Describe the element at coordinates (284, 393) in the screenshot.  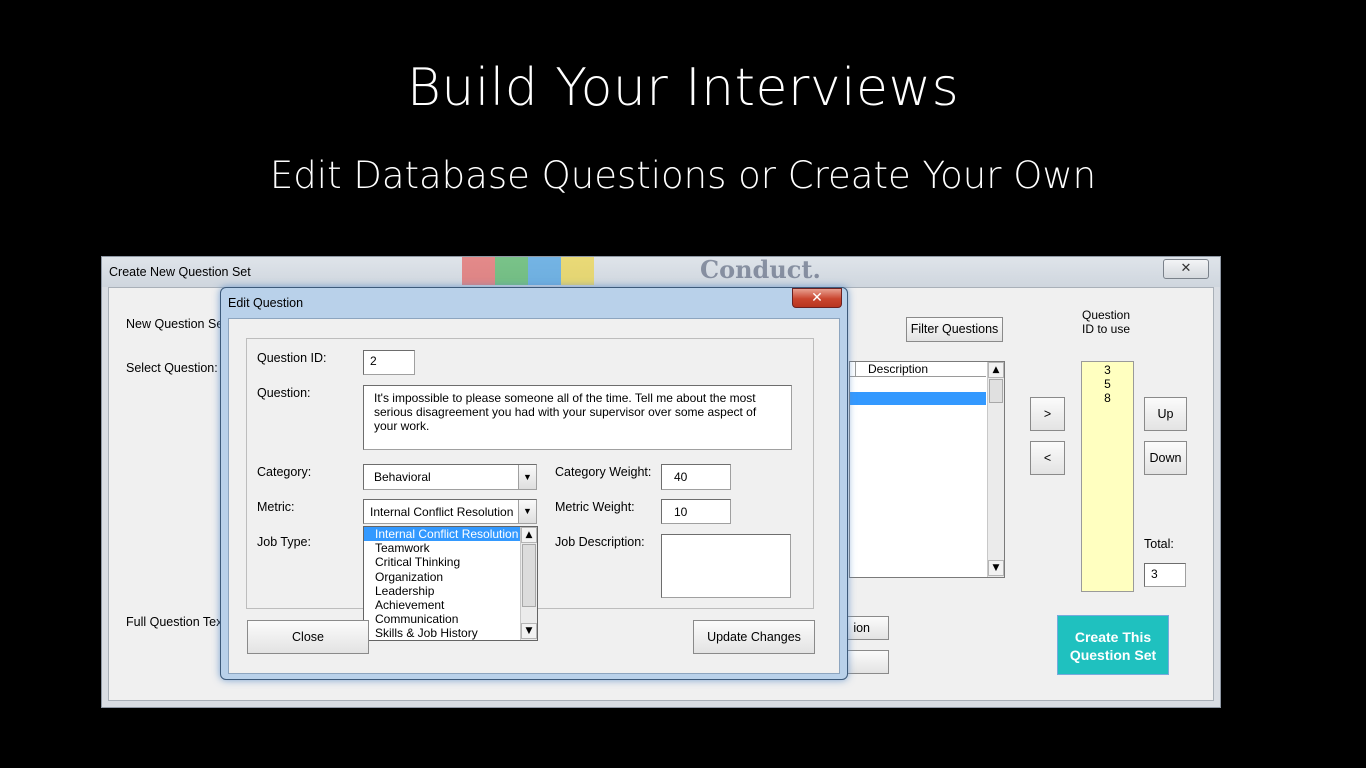
I see `question-label: Question:` at that location.